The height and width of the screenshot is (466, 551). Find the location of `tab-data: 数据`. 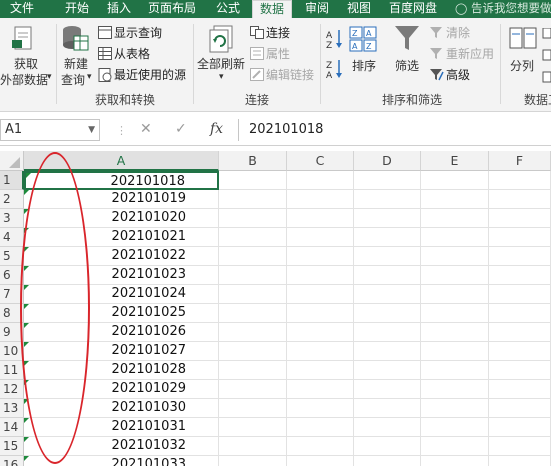

tab-data: 数据 is located at coordinates (272, 9).